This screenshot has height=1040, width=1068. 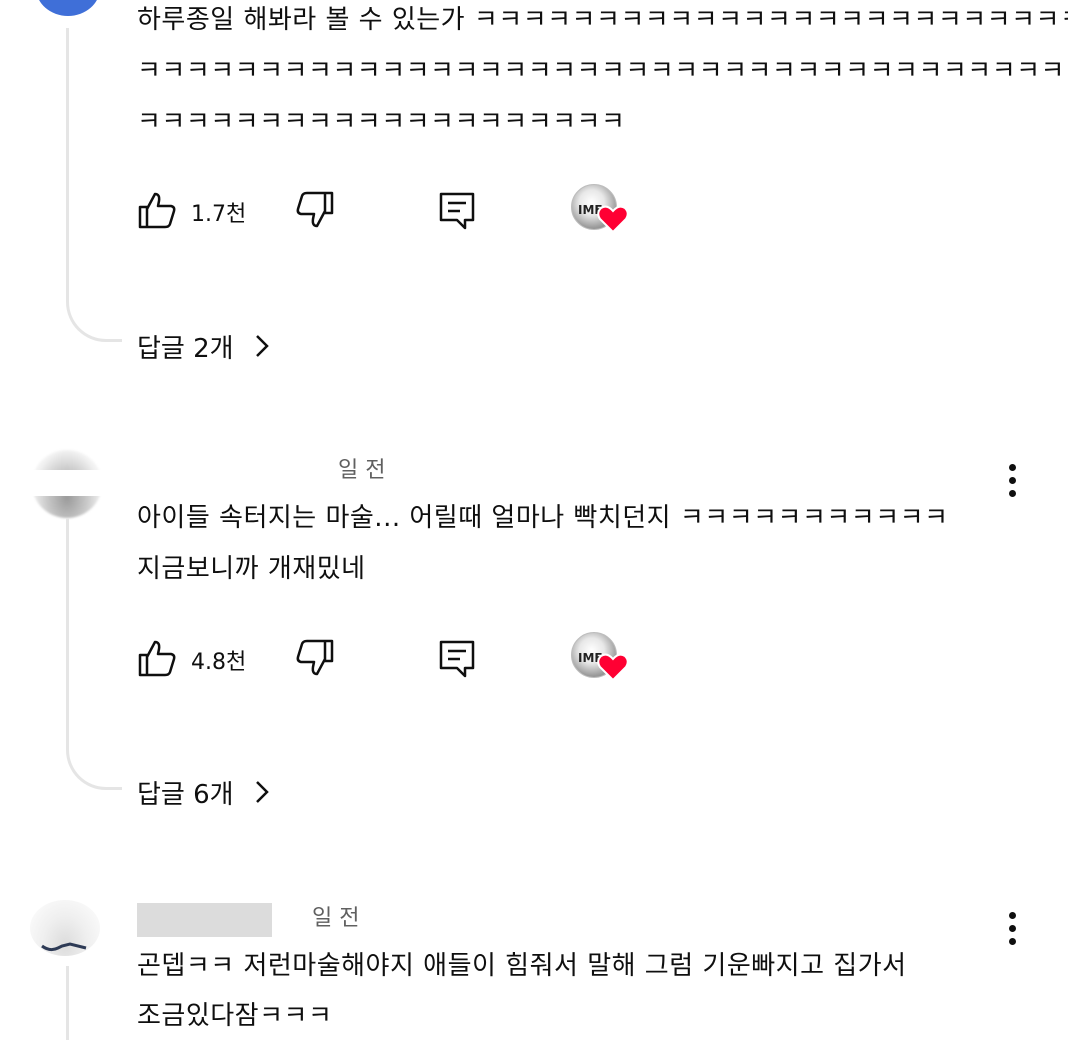 I want to click on view-replies-button: 답글 6개, so click(x=204, y=792).